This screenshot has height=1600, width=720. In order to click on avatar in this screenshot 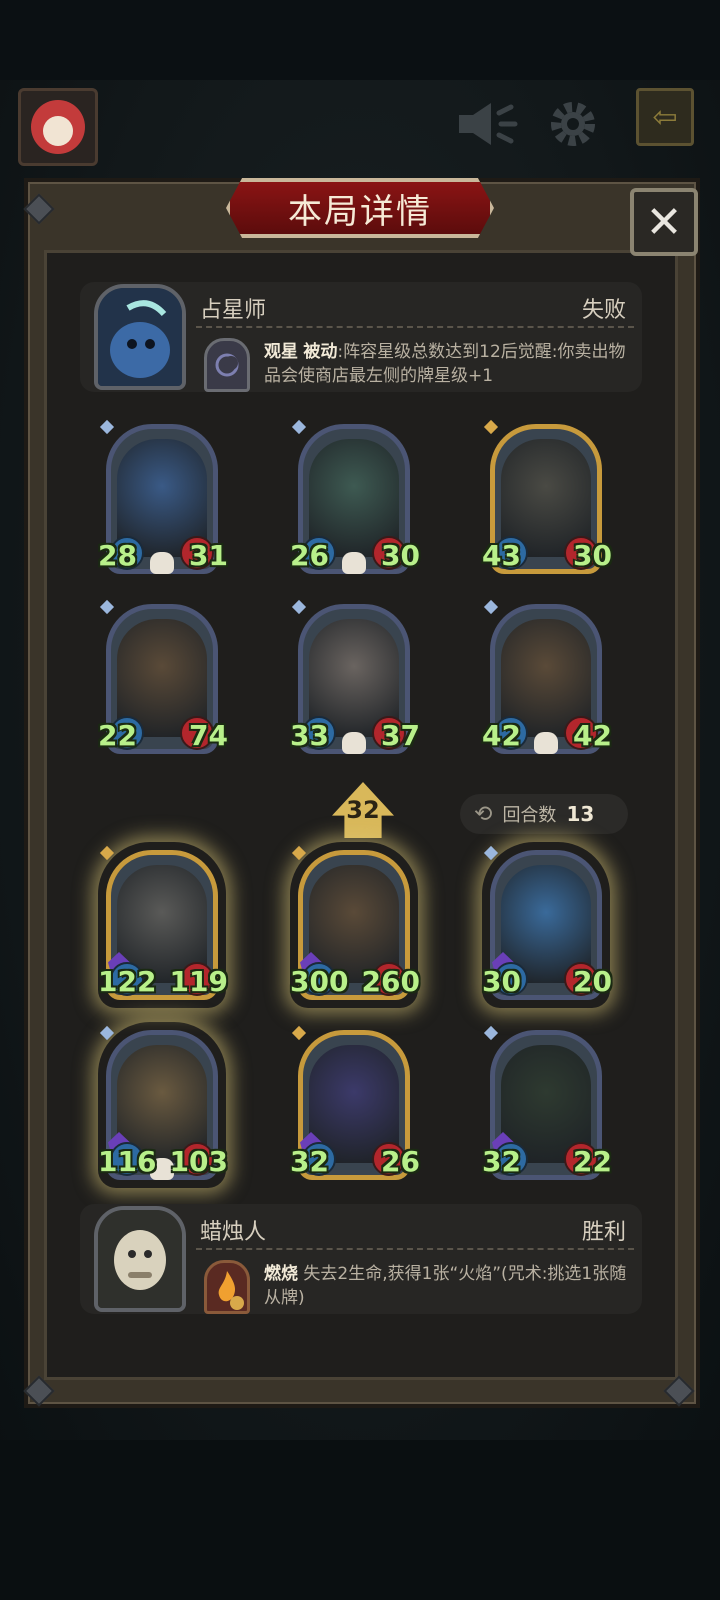, I will do `click(58, 127)`.